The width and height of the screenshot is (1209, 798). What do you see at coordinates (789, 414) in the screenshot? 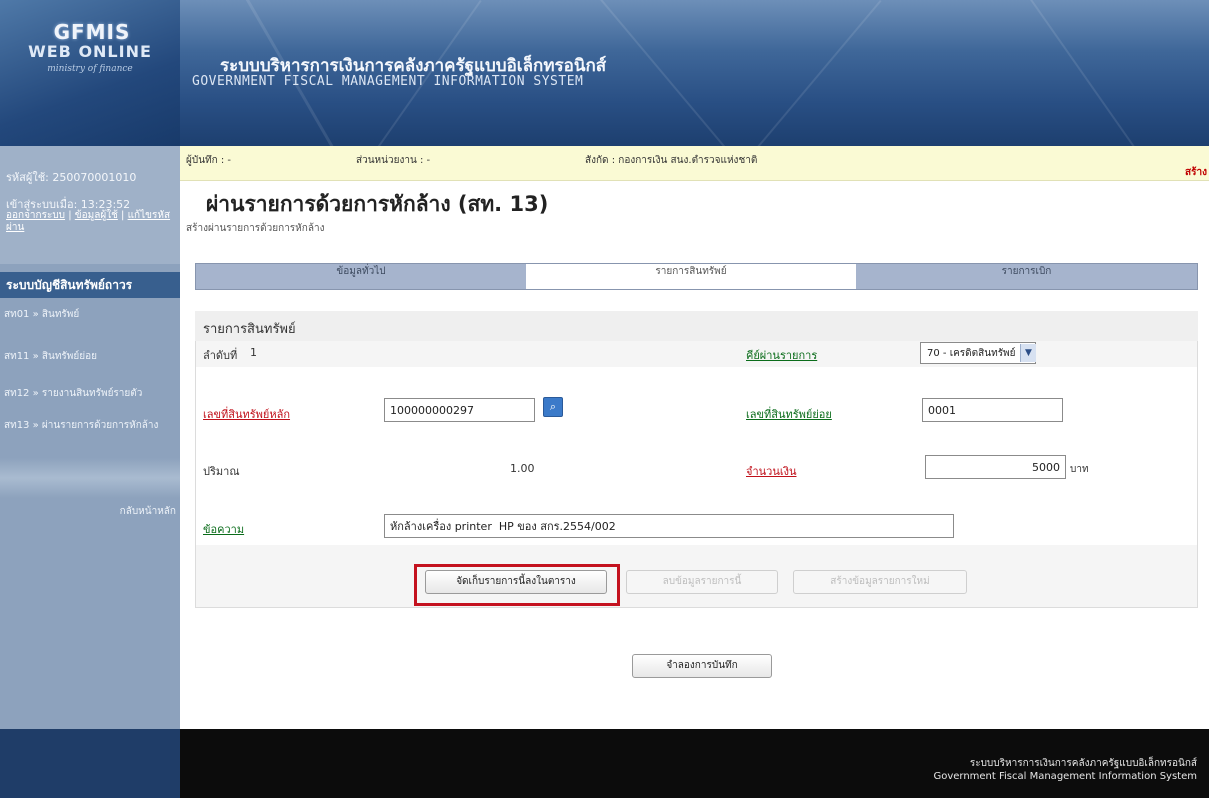
I see `sub-asset-label: เลขที่สินทรัพย์ย่อย` at bounding box center [789, 414].